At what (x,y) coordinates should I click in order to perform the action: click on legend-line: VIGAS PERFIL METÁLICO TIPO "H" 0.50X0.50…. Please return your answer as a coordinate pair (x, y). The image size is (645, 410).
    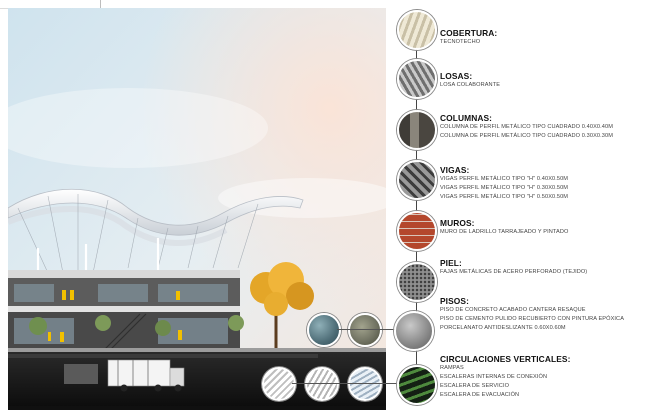
    Looking at the image, I should click on (504, 197).